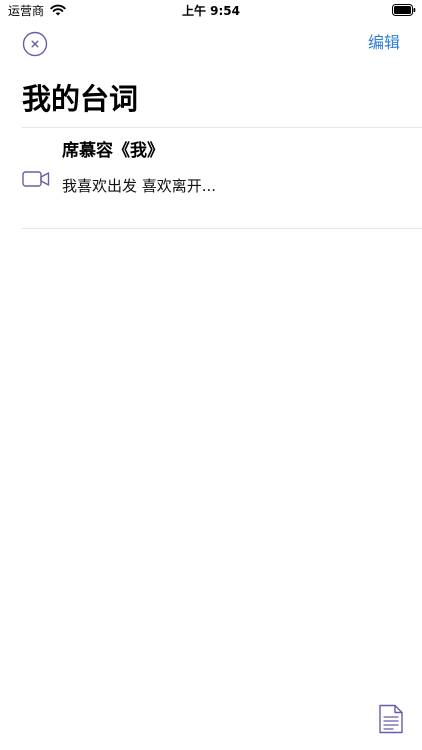  I want to click on battery-icon, so click(404, 10).